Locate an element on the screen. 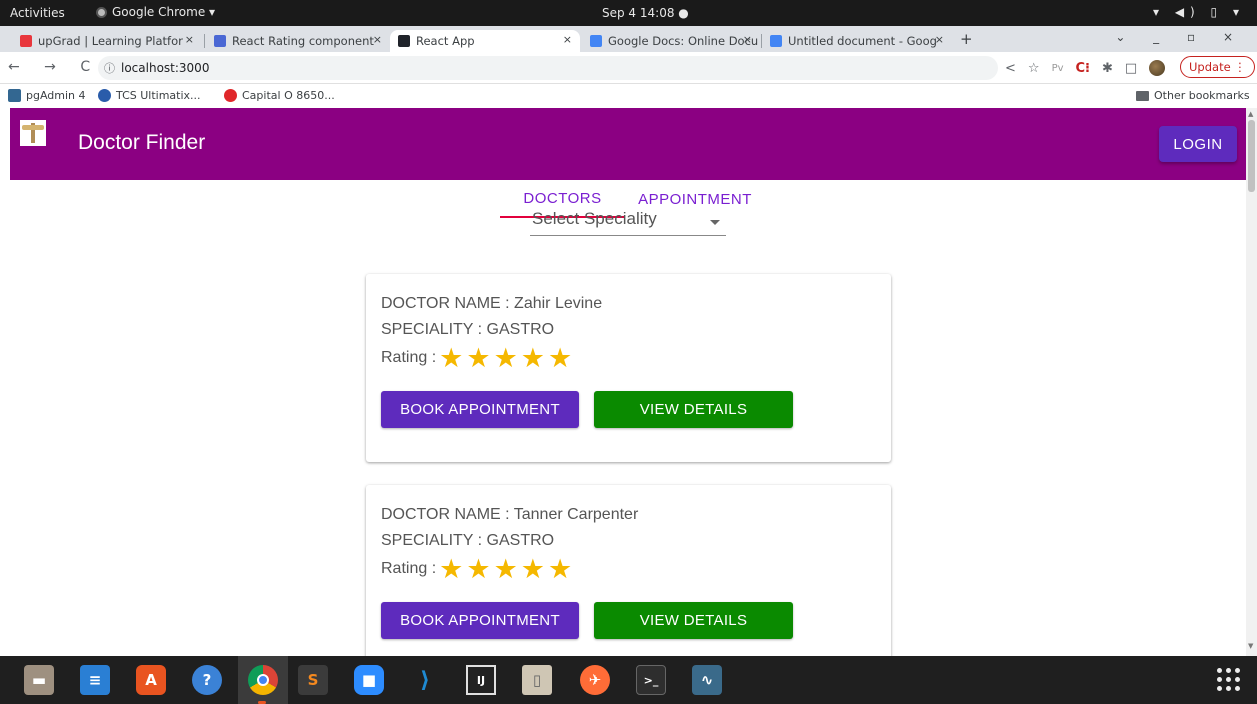 This screenshot has height=704, width=1257. tab-label: Untitled document - Goog is located at coordinates (862, 41).